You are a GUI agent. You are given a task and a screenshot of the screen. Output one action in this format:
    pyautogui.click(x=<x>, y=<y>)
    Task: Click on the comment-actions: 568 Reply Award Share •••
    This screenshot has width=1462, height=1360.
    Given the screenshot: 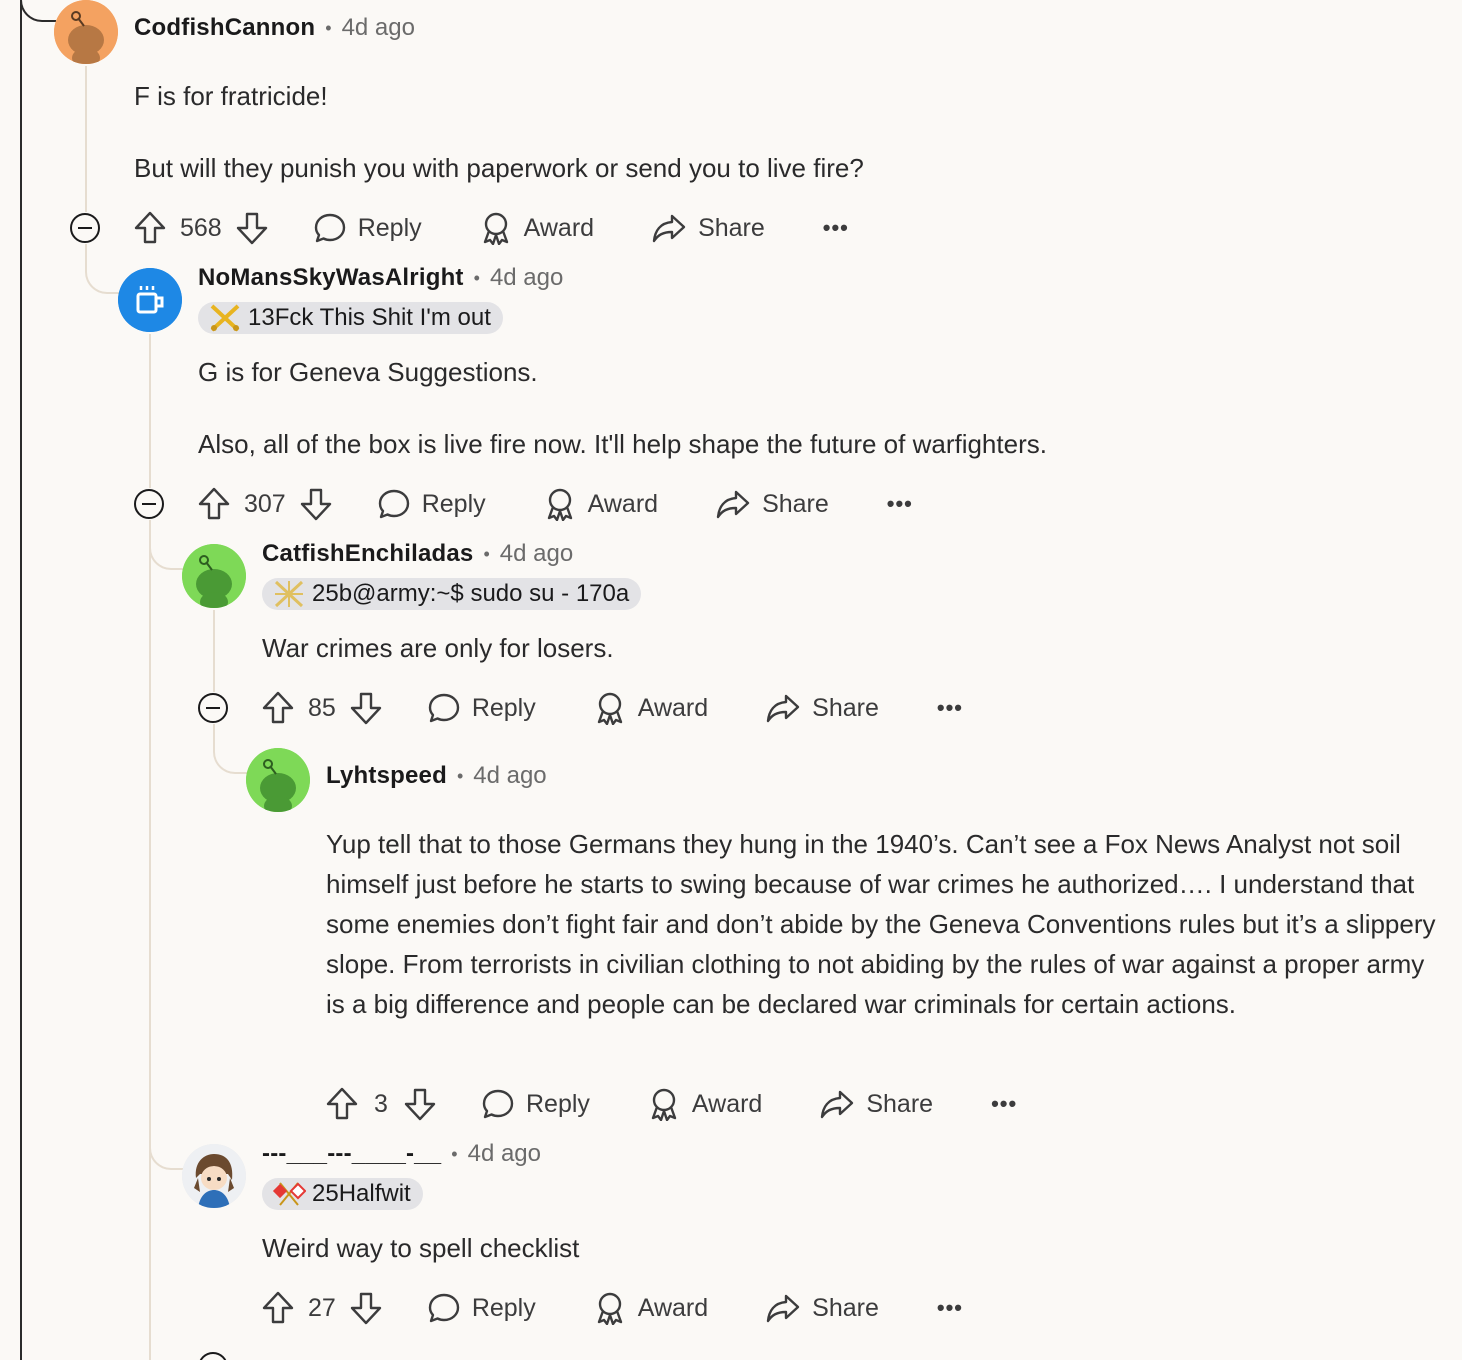 What is the action you would take?
    pyautogui.click(x=491, y=228)
    